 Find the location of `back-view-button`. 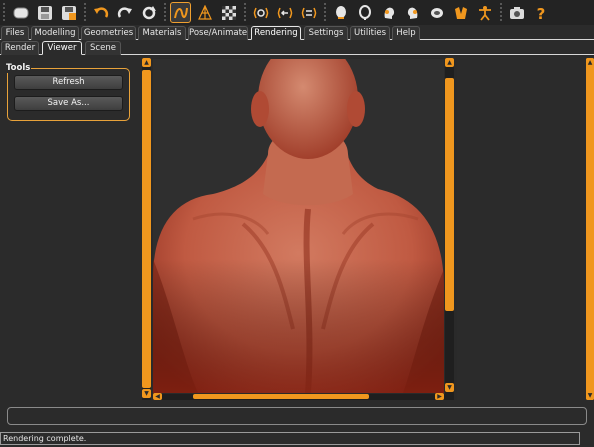

back-view-button is located at coordinates (284, 12).